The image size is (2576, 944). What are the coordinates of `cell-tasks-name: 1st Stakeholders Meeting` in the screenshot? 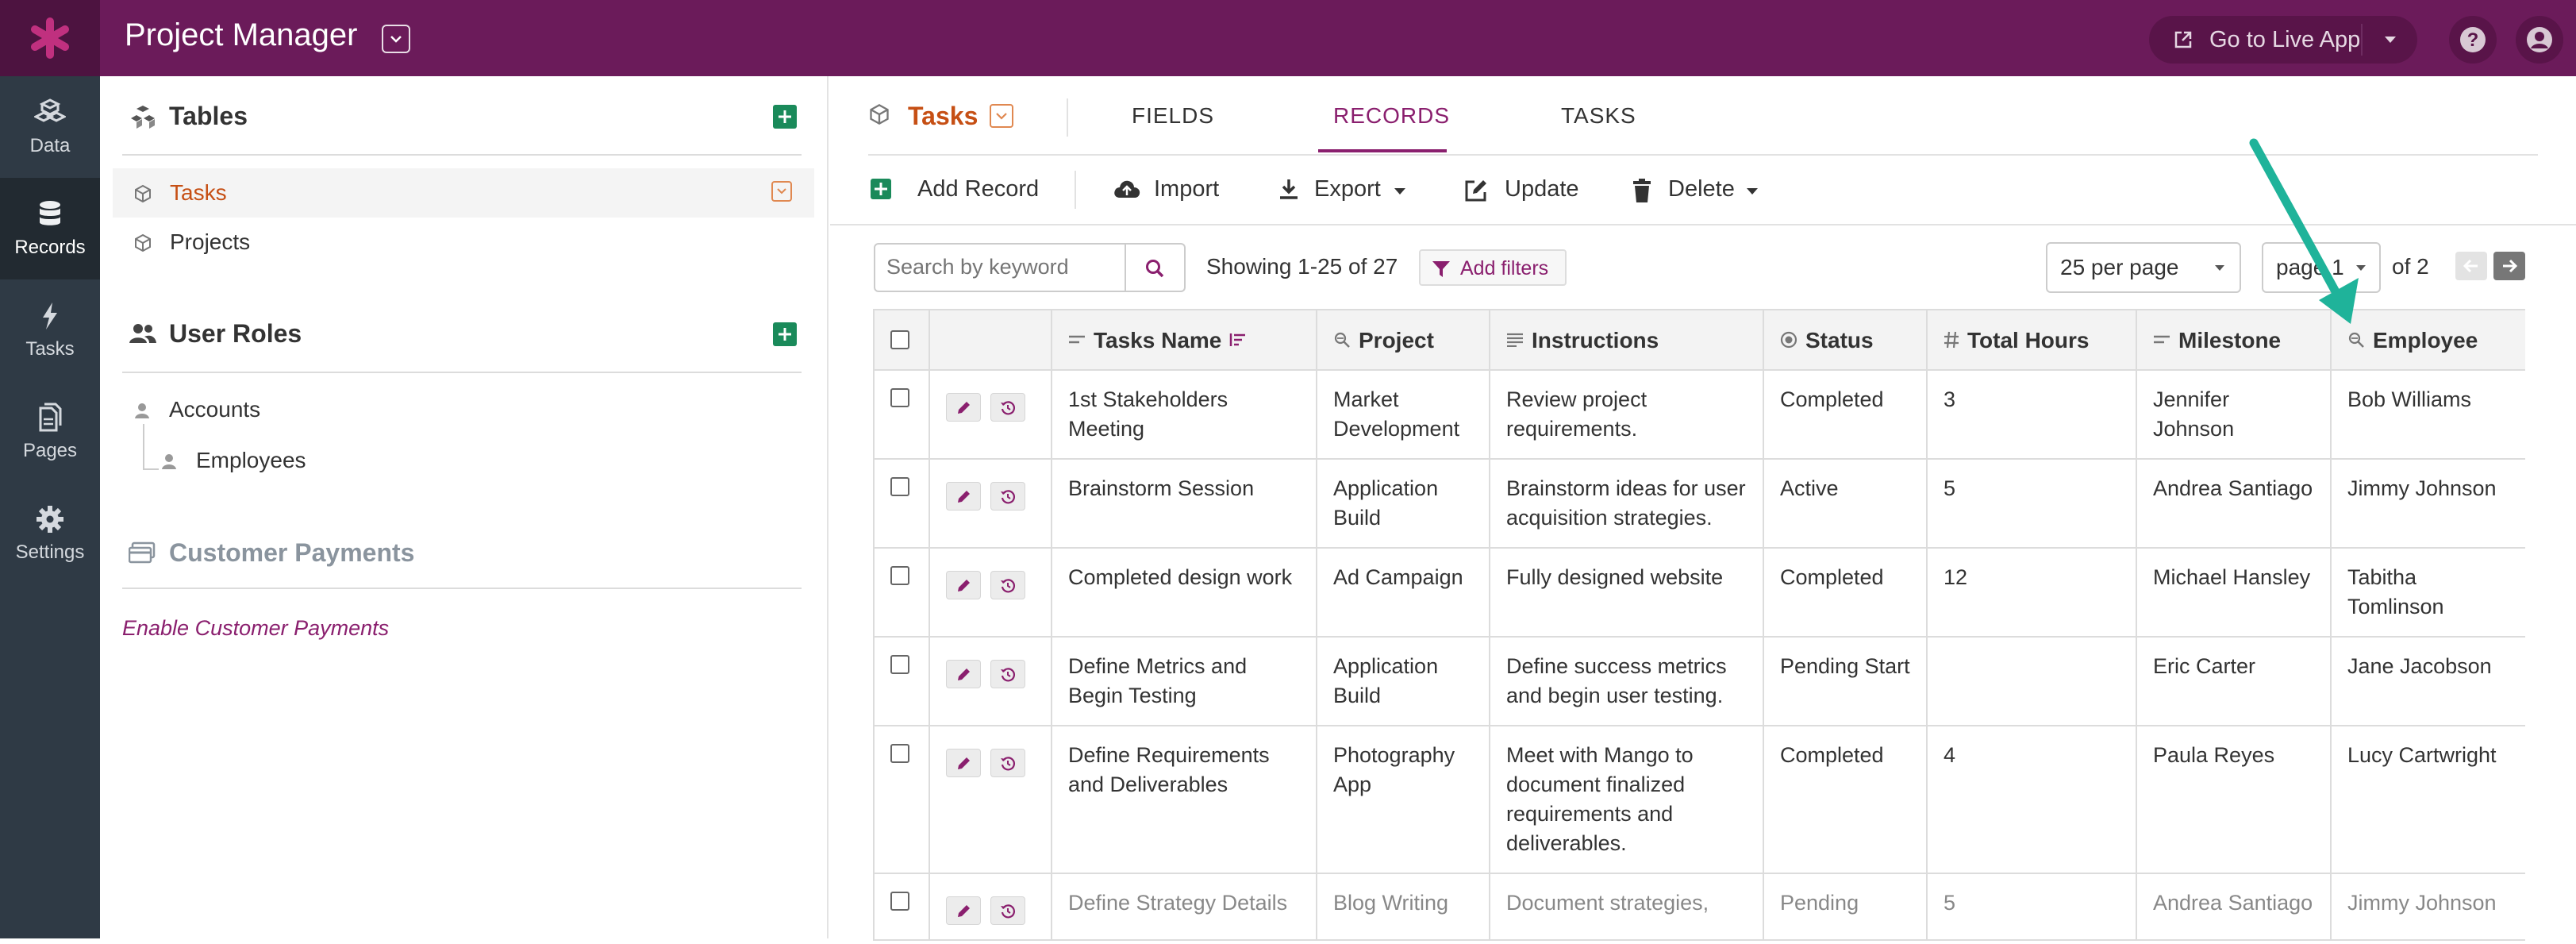 It's located at (1184, 415).